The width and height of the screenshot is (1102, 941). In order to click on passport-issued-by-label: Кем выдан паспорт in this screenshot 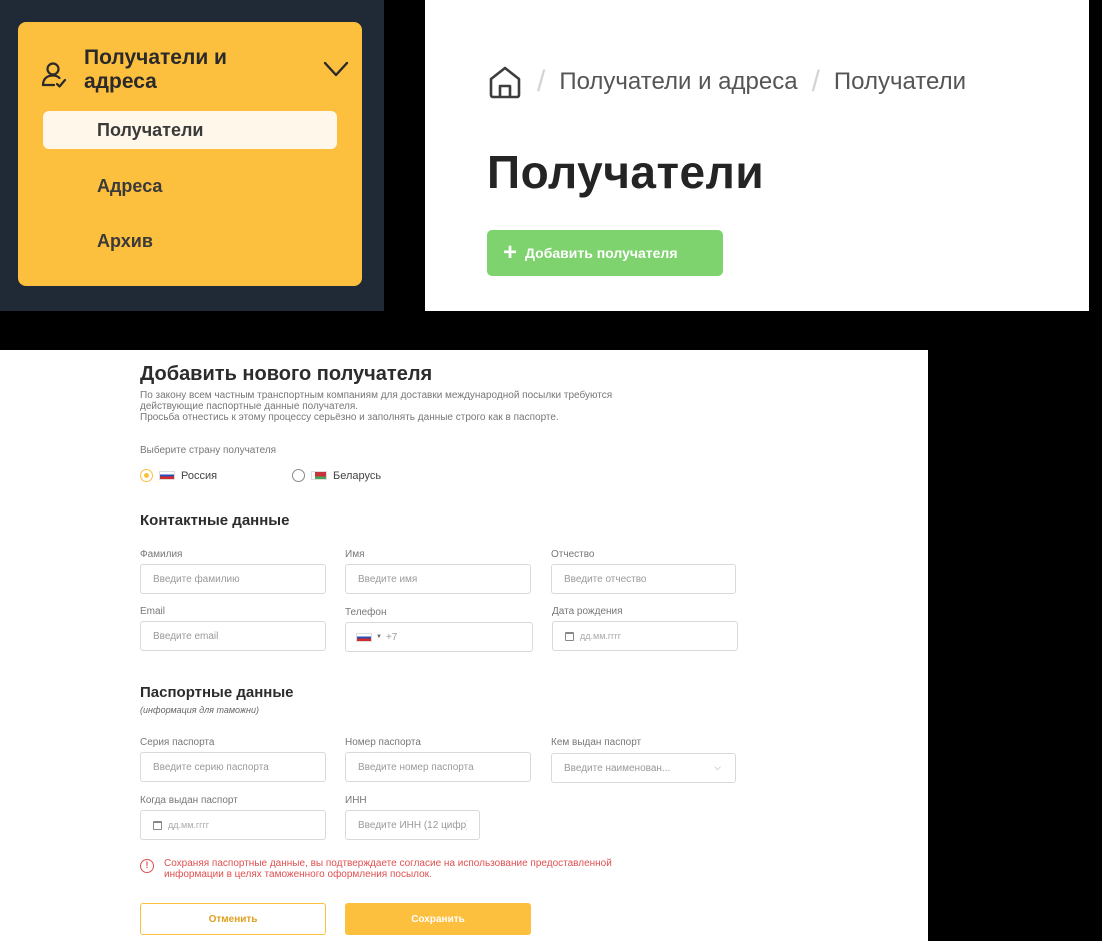, I will do `click(596, 742)`.